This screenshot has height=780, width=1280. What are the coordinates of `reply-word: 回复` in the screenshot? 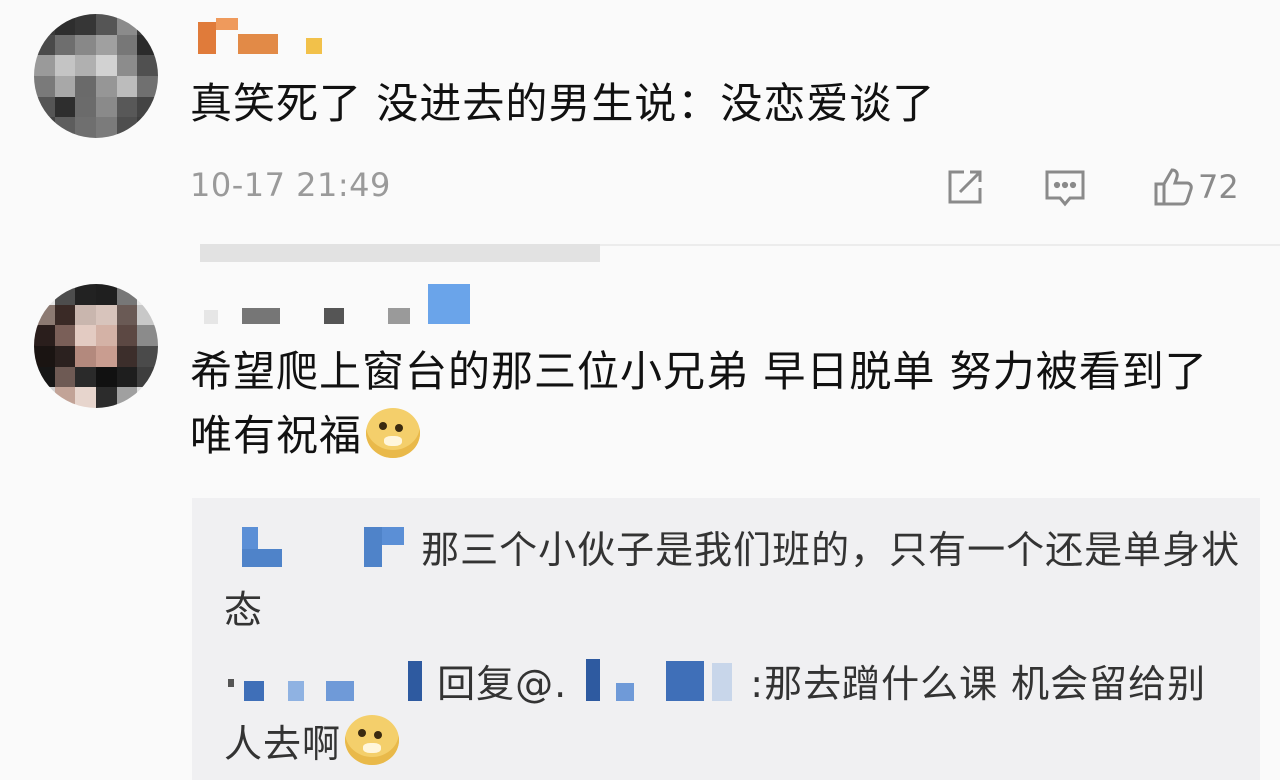 It's located at (476, 684).